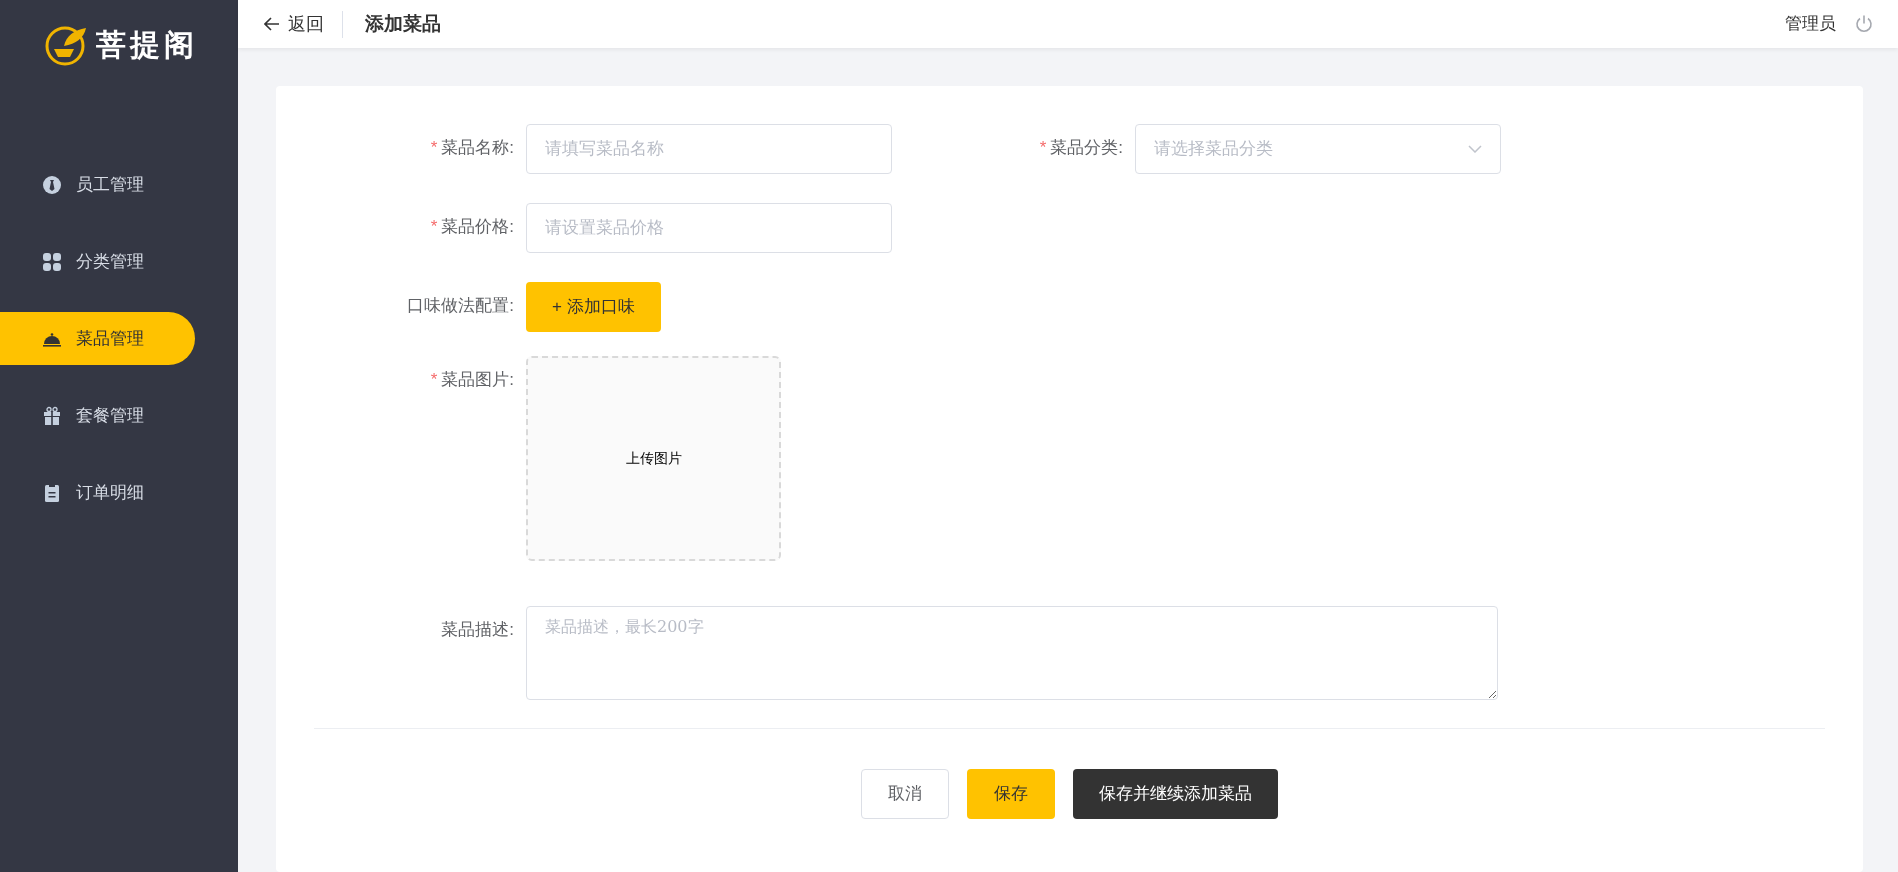 This screenshot has width=1898, height=872. I want to click on upload-text: 上传图片, so click(653, 458).